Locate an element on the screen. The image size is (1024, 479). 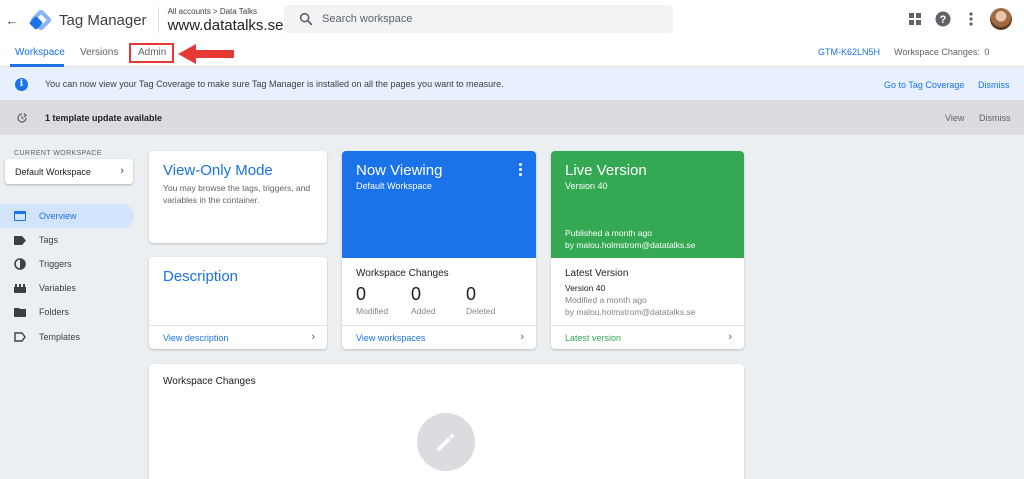
sidebar-item-folders: Folders is located at coordinates (67, 312).